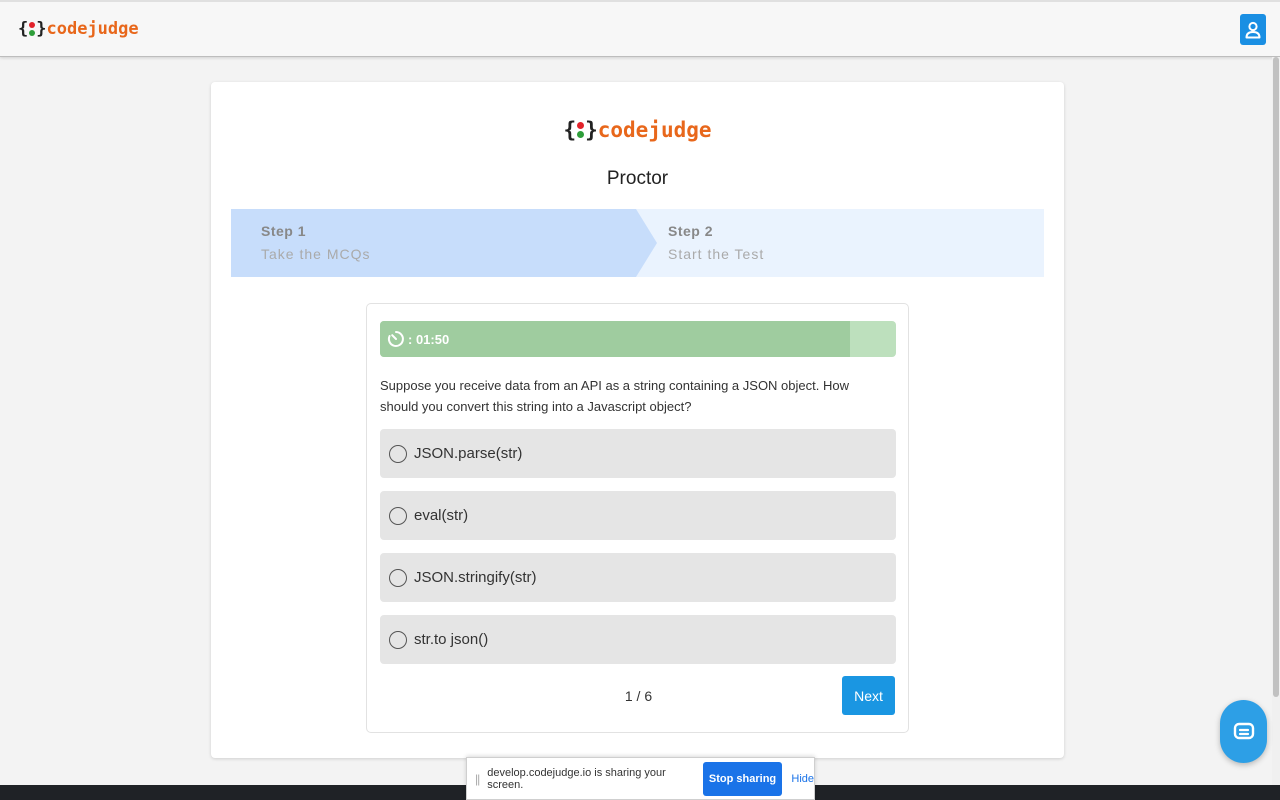 The height and width of the screenshot is (800, 1280). I want to click on chat-widget-button, so click(1243, 731).